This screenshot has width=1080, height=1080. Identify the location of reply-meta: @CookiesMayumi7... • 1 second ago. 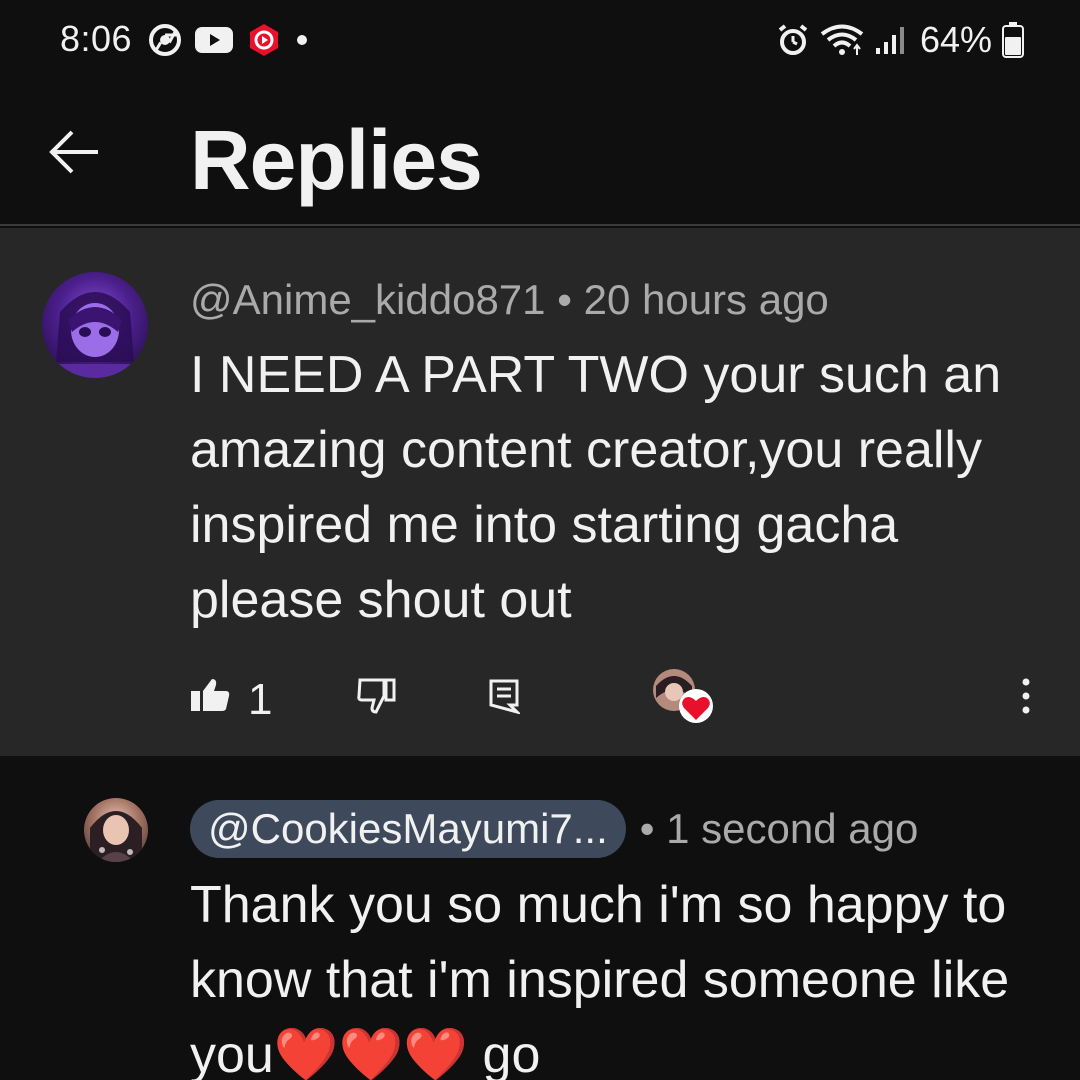
(554, 829).